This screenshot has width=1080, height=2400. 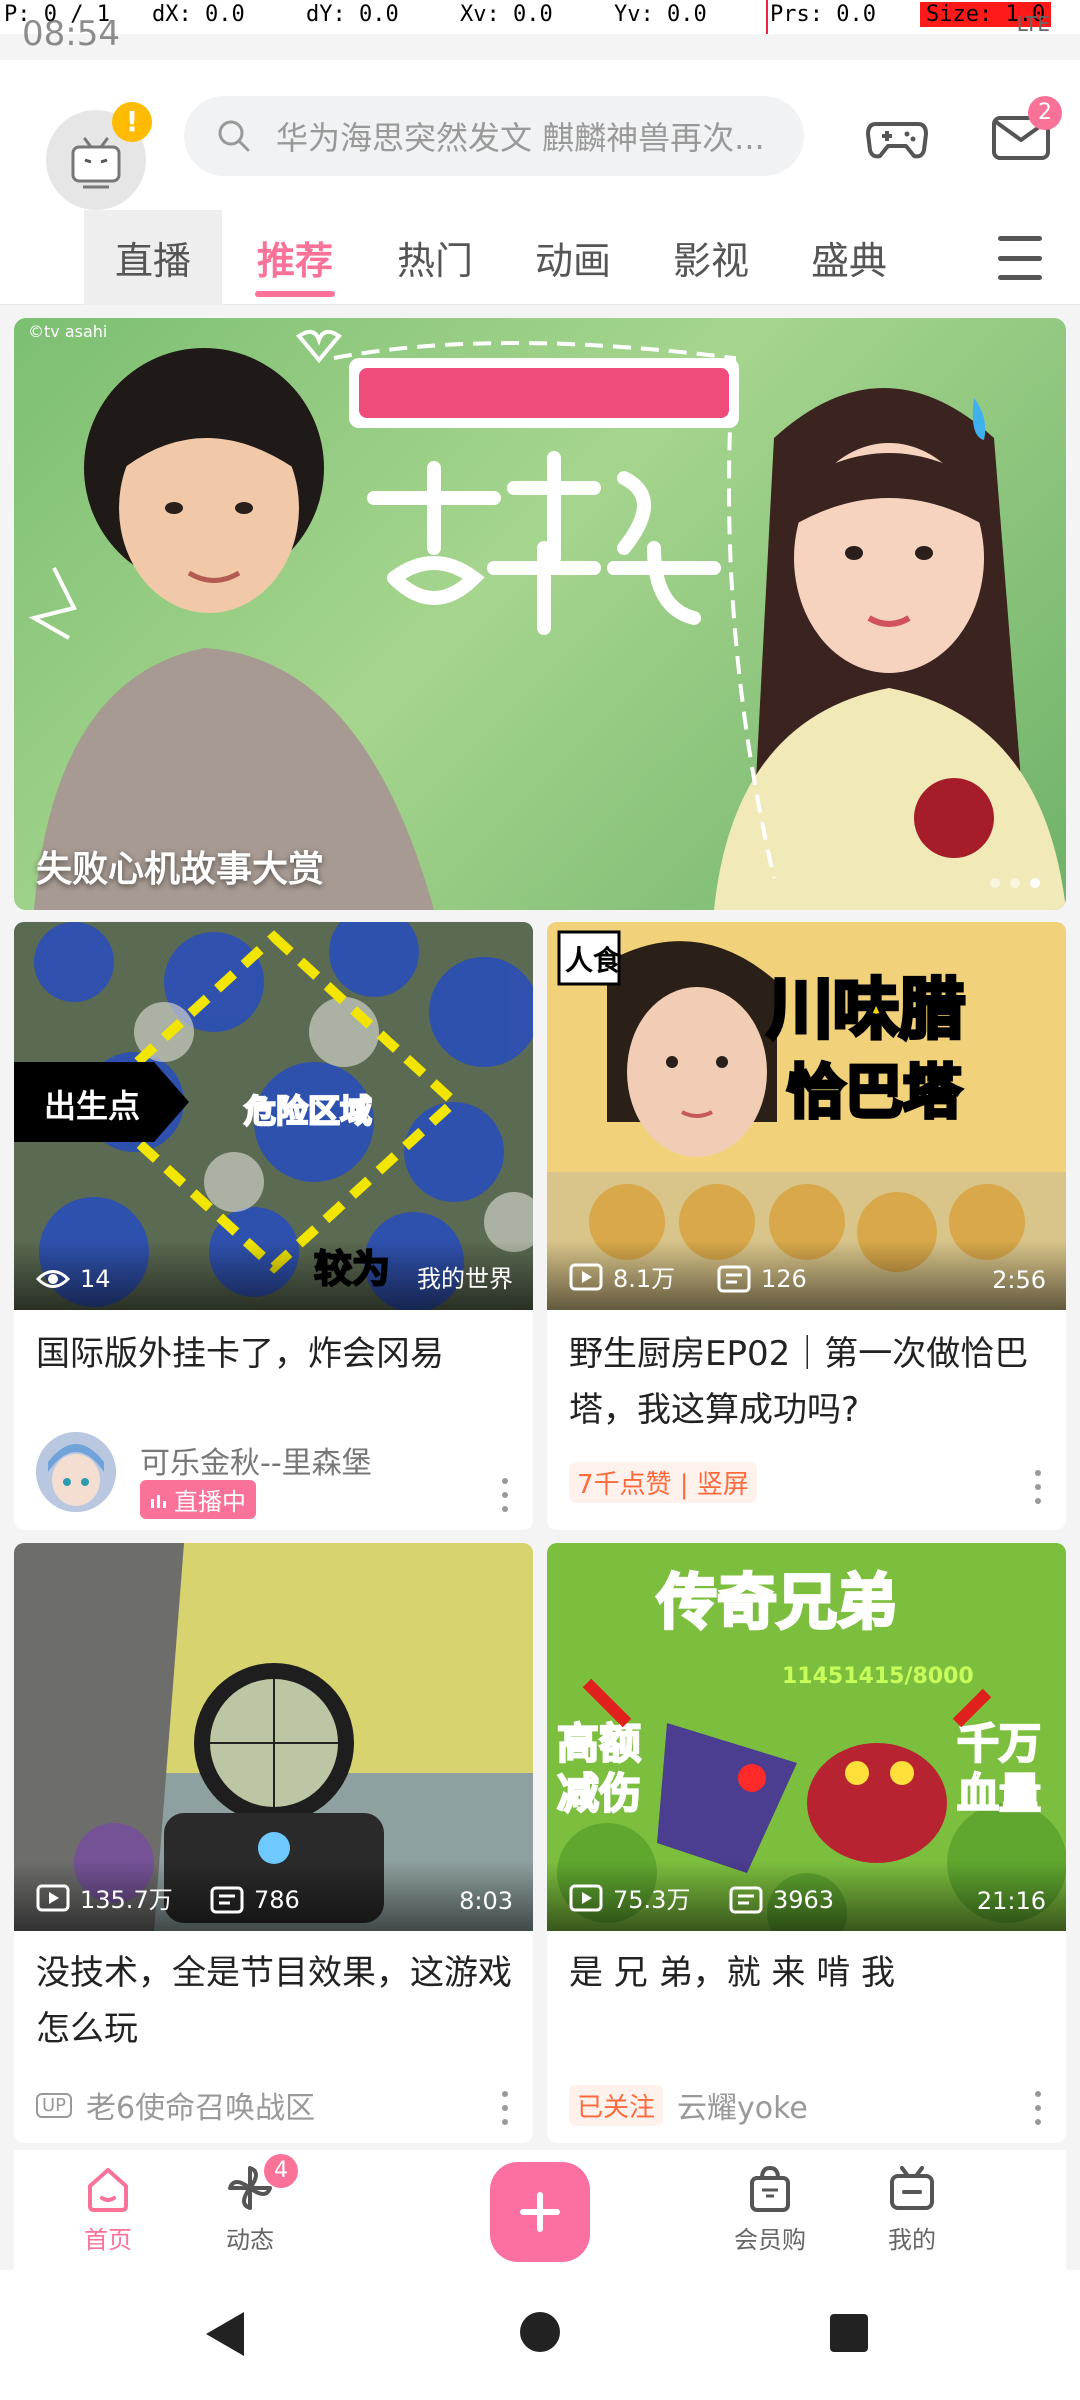 I want to click on home-icon, so click(x=108, y=2190).